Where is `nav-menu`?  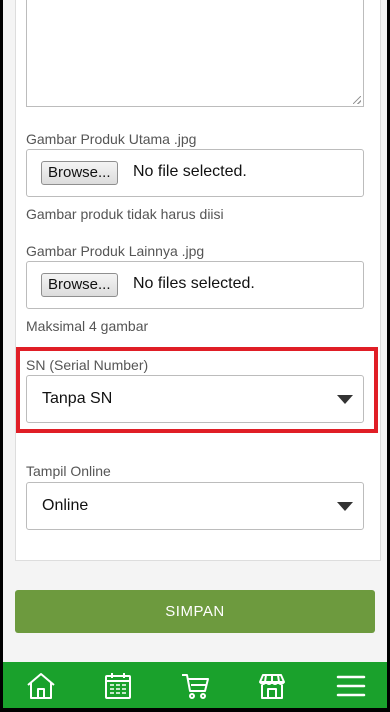
nav-menu is located at coordinates (351, 686).